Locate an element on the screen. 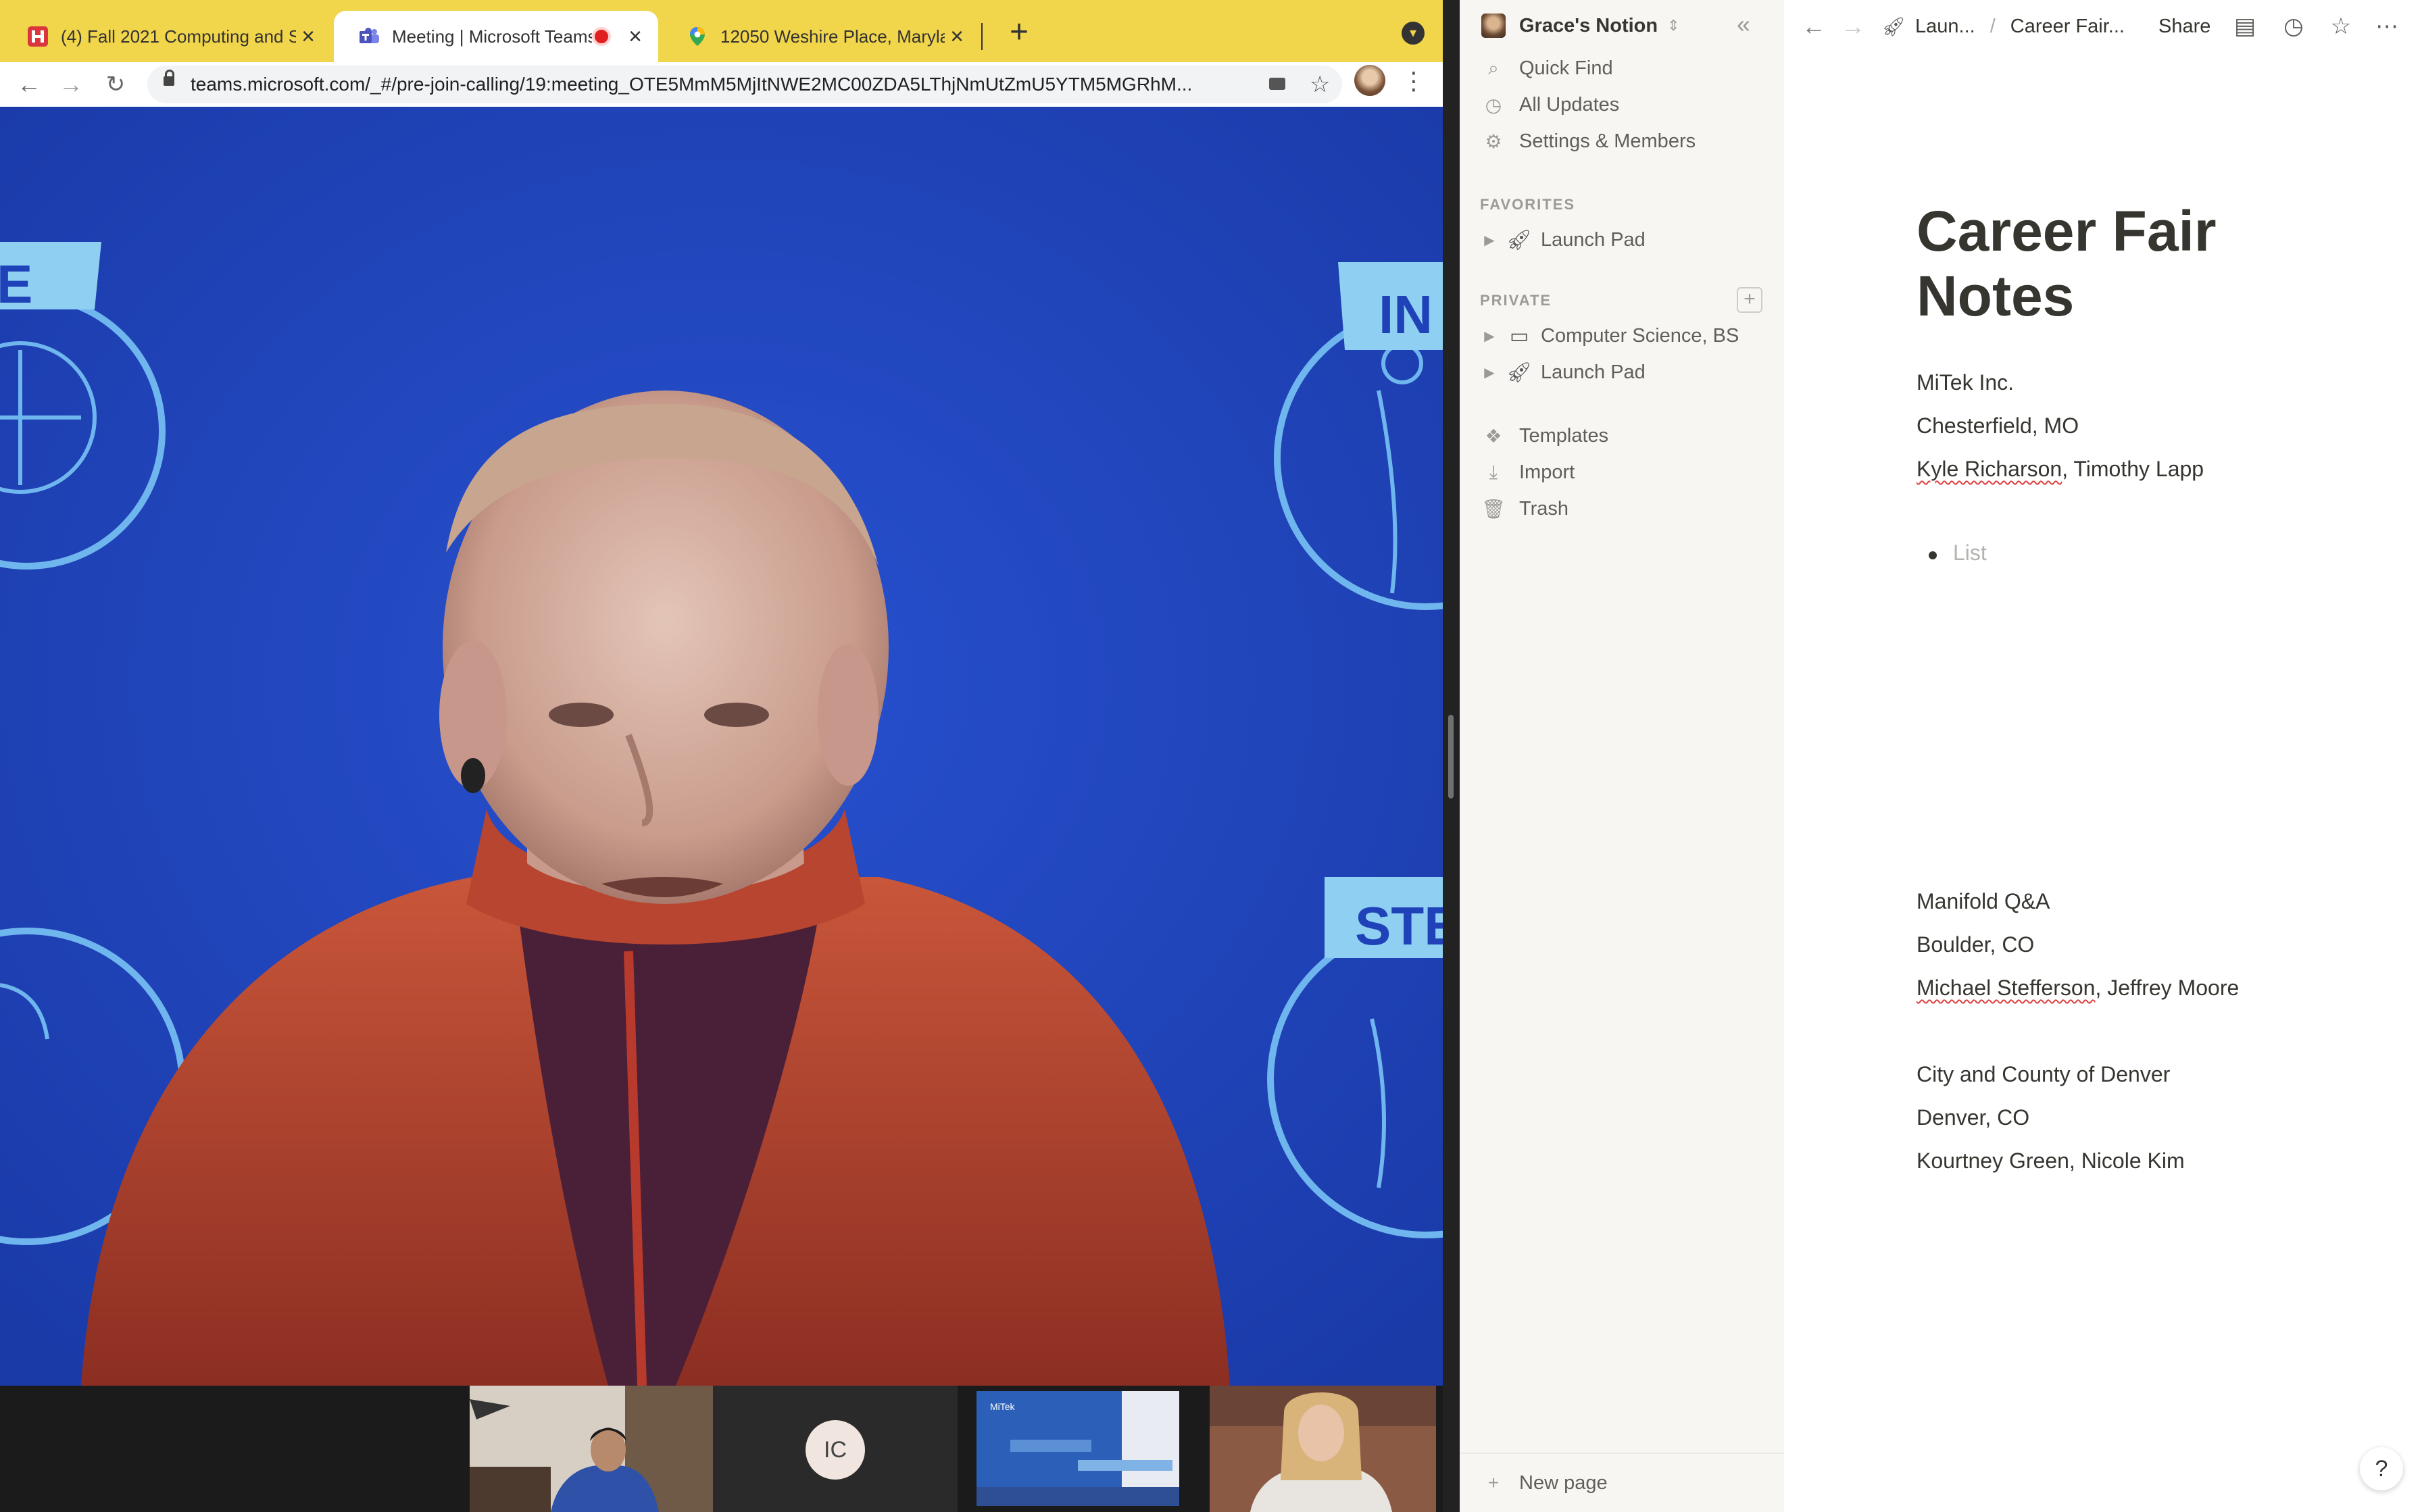  text-block: MiTek Inc. is located at coordinates (1965, 383).